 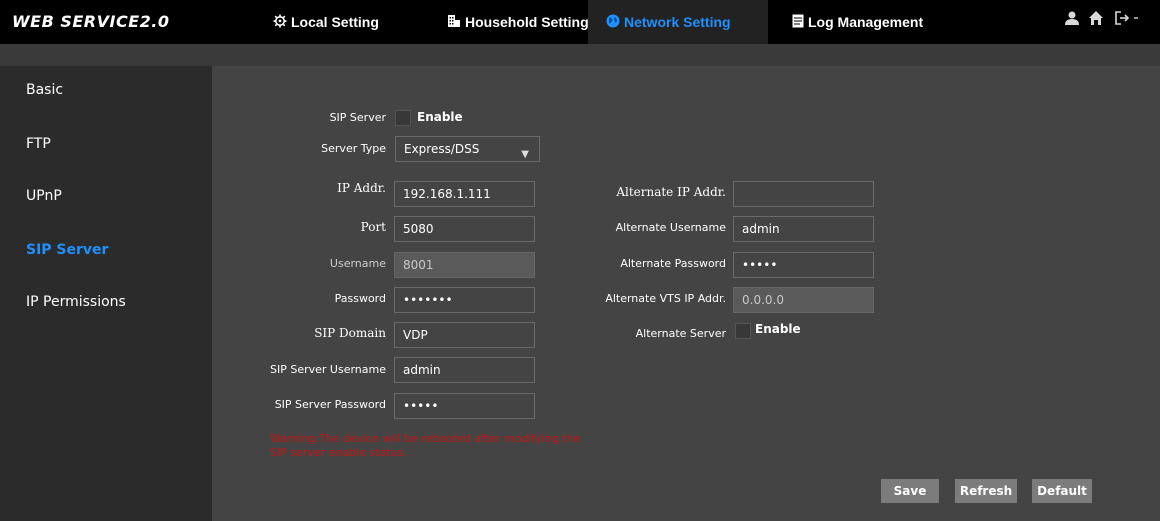 I want to click on sip-server-username-label: SIP Server Username, so click(x=328, y=369).